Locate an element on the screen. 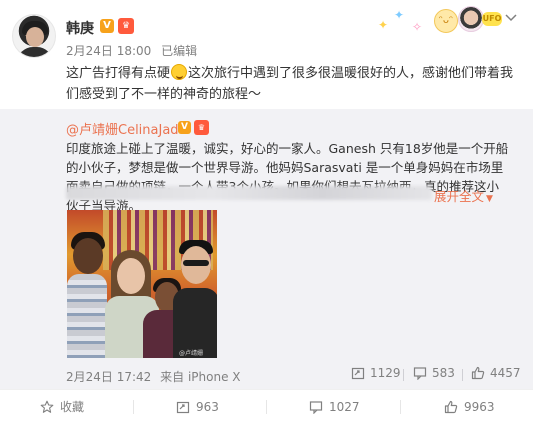 This screenshot has width=533, height=423. laugh-cry-emoji-icon is located at coordinates (179, 72).